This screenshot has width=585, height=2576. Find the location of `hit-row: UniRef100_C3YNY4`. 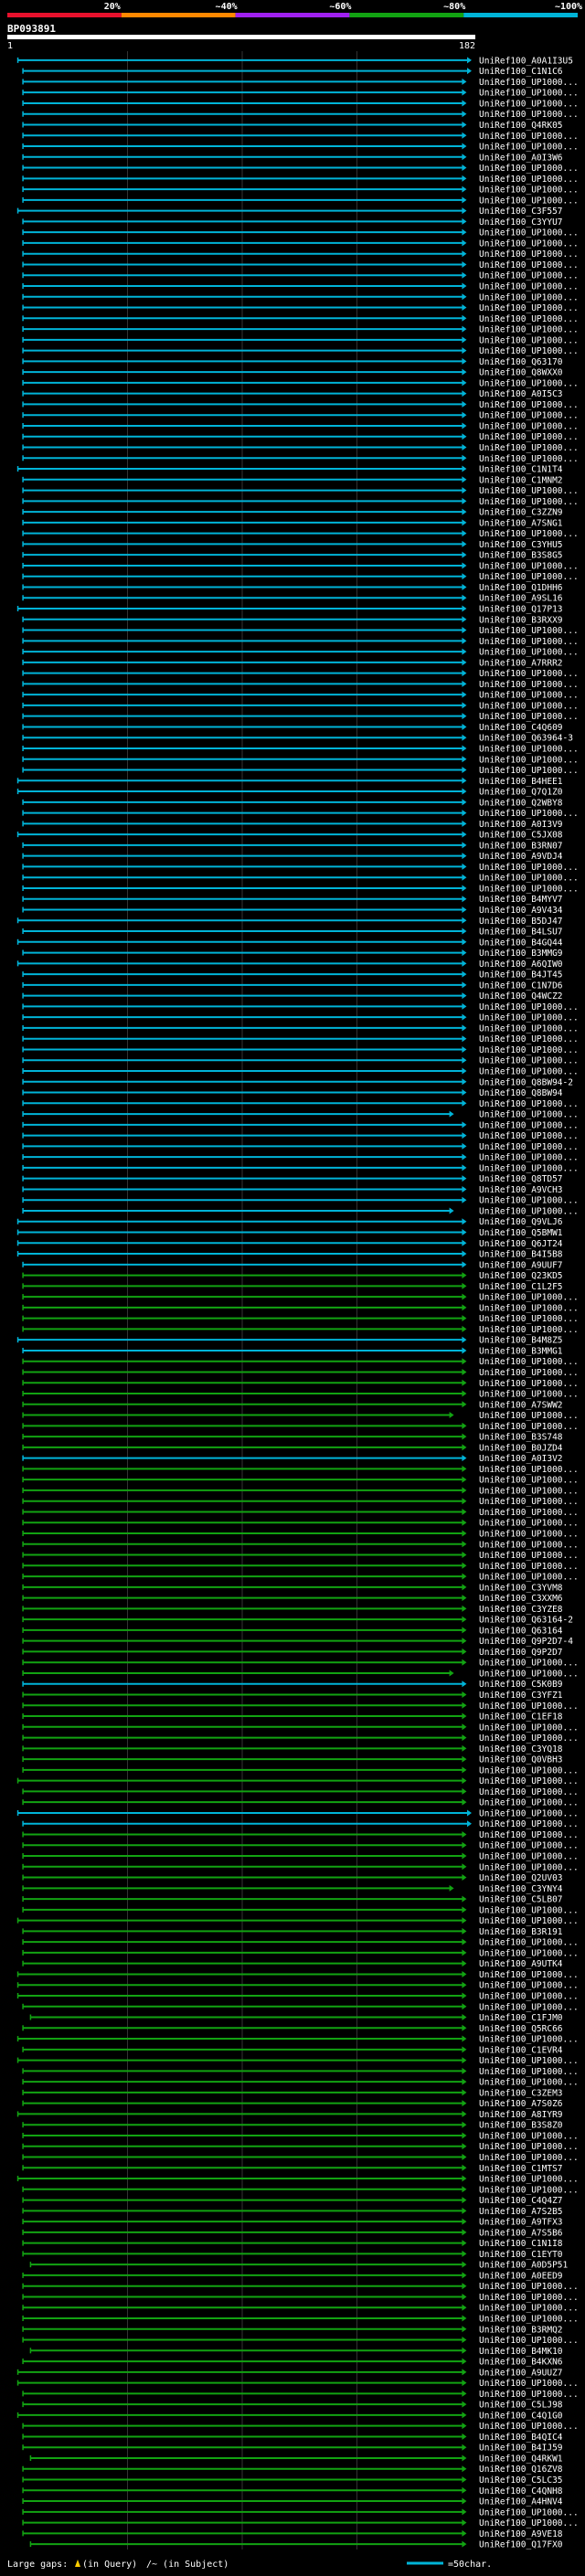

hit-row: UniRef100_C3YNY4 is located at coordinates (293, 1889).